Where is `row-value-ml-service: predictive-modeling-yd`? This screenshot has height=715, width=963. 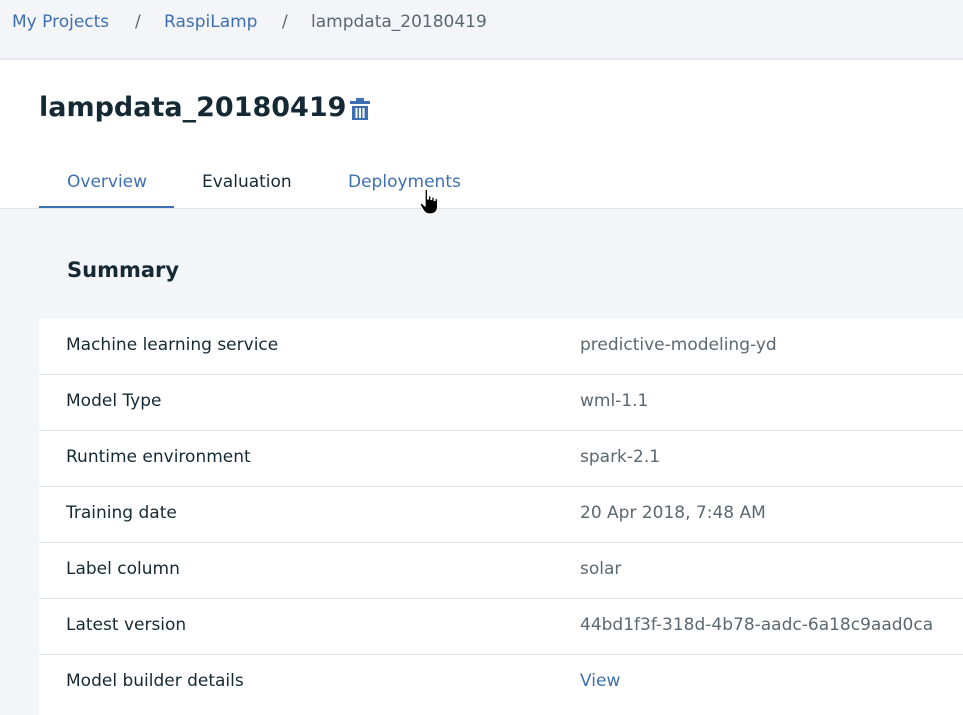
row-value-ml-service: predictive-modeling-yd is located at coordinates (678, 345).